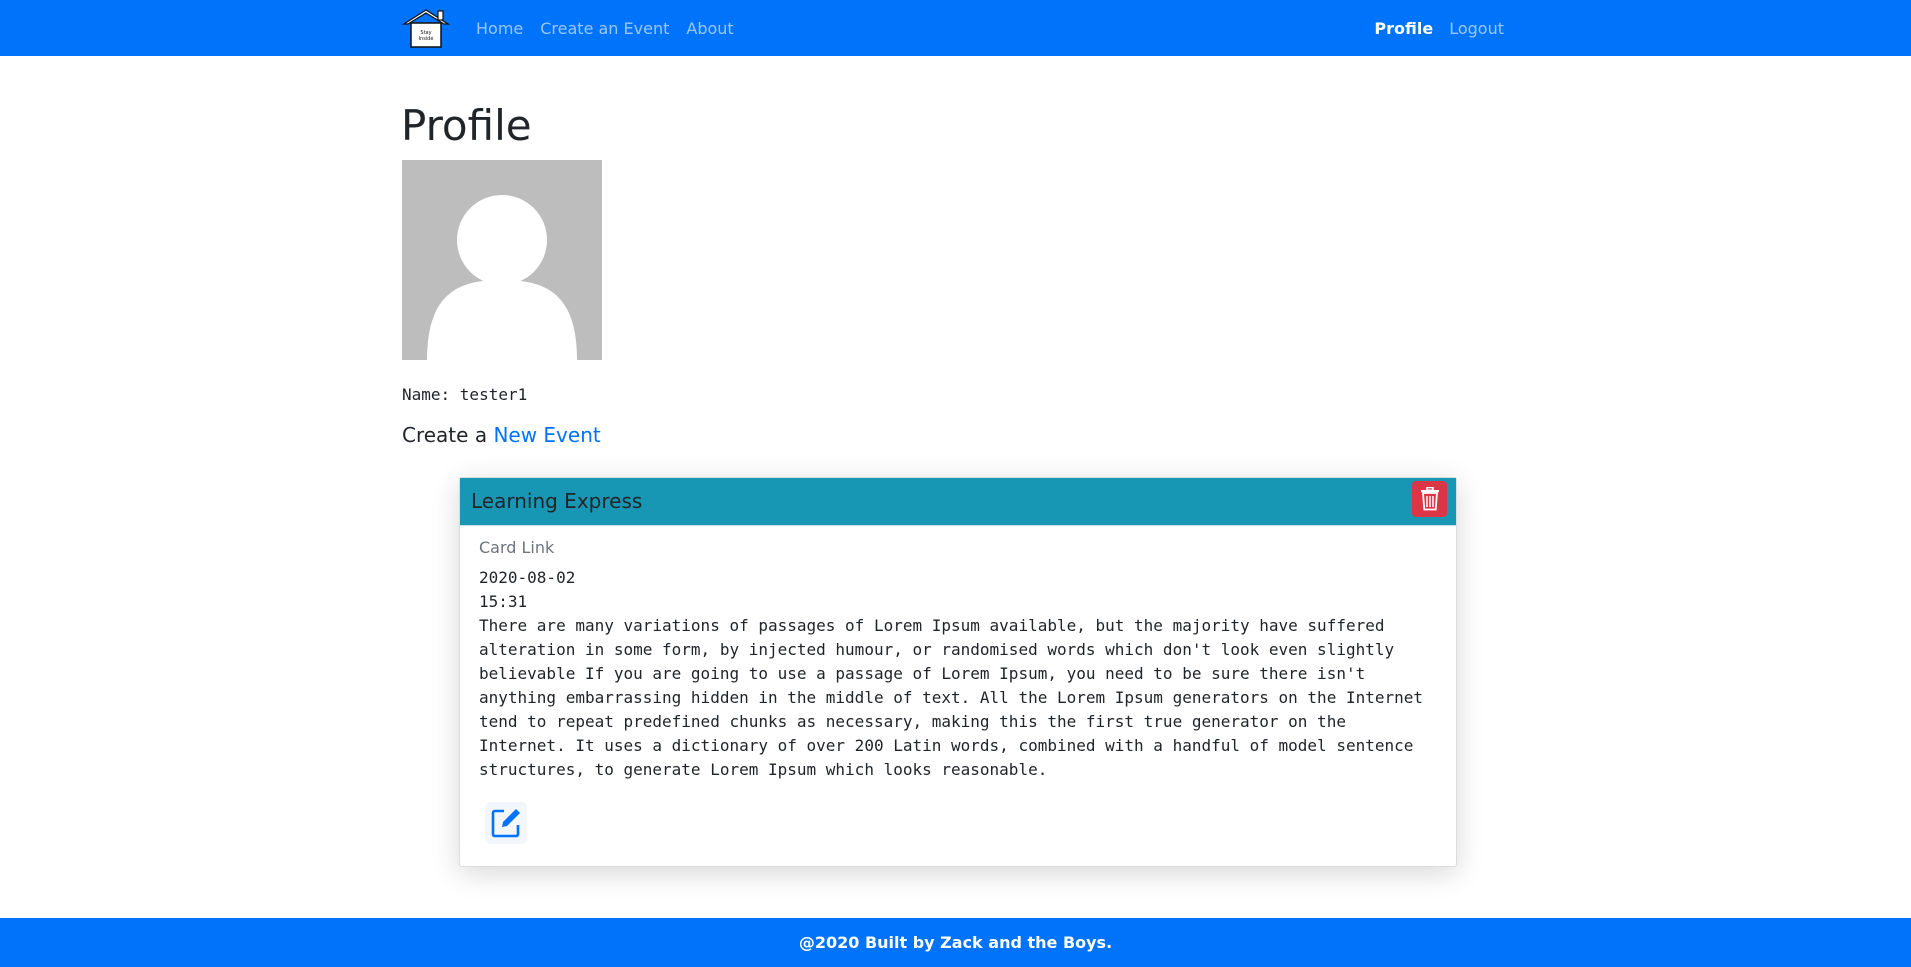 The height and width of the screenshot is (967, 1911). I want to click on nav-link-profile: Profile, so click(1403, 28).